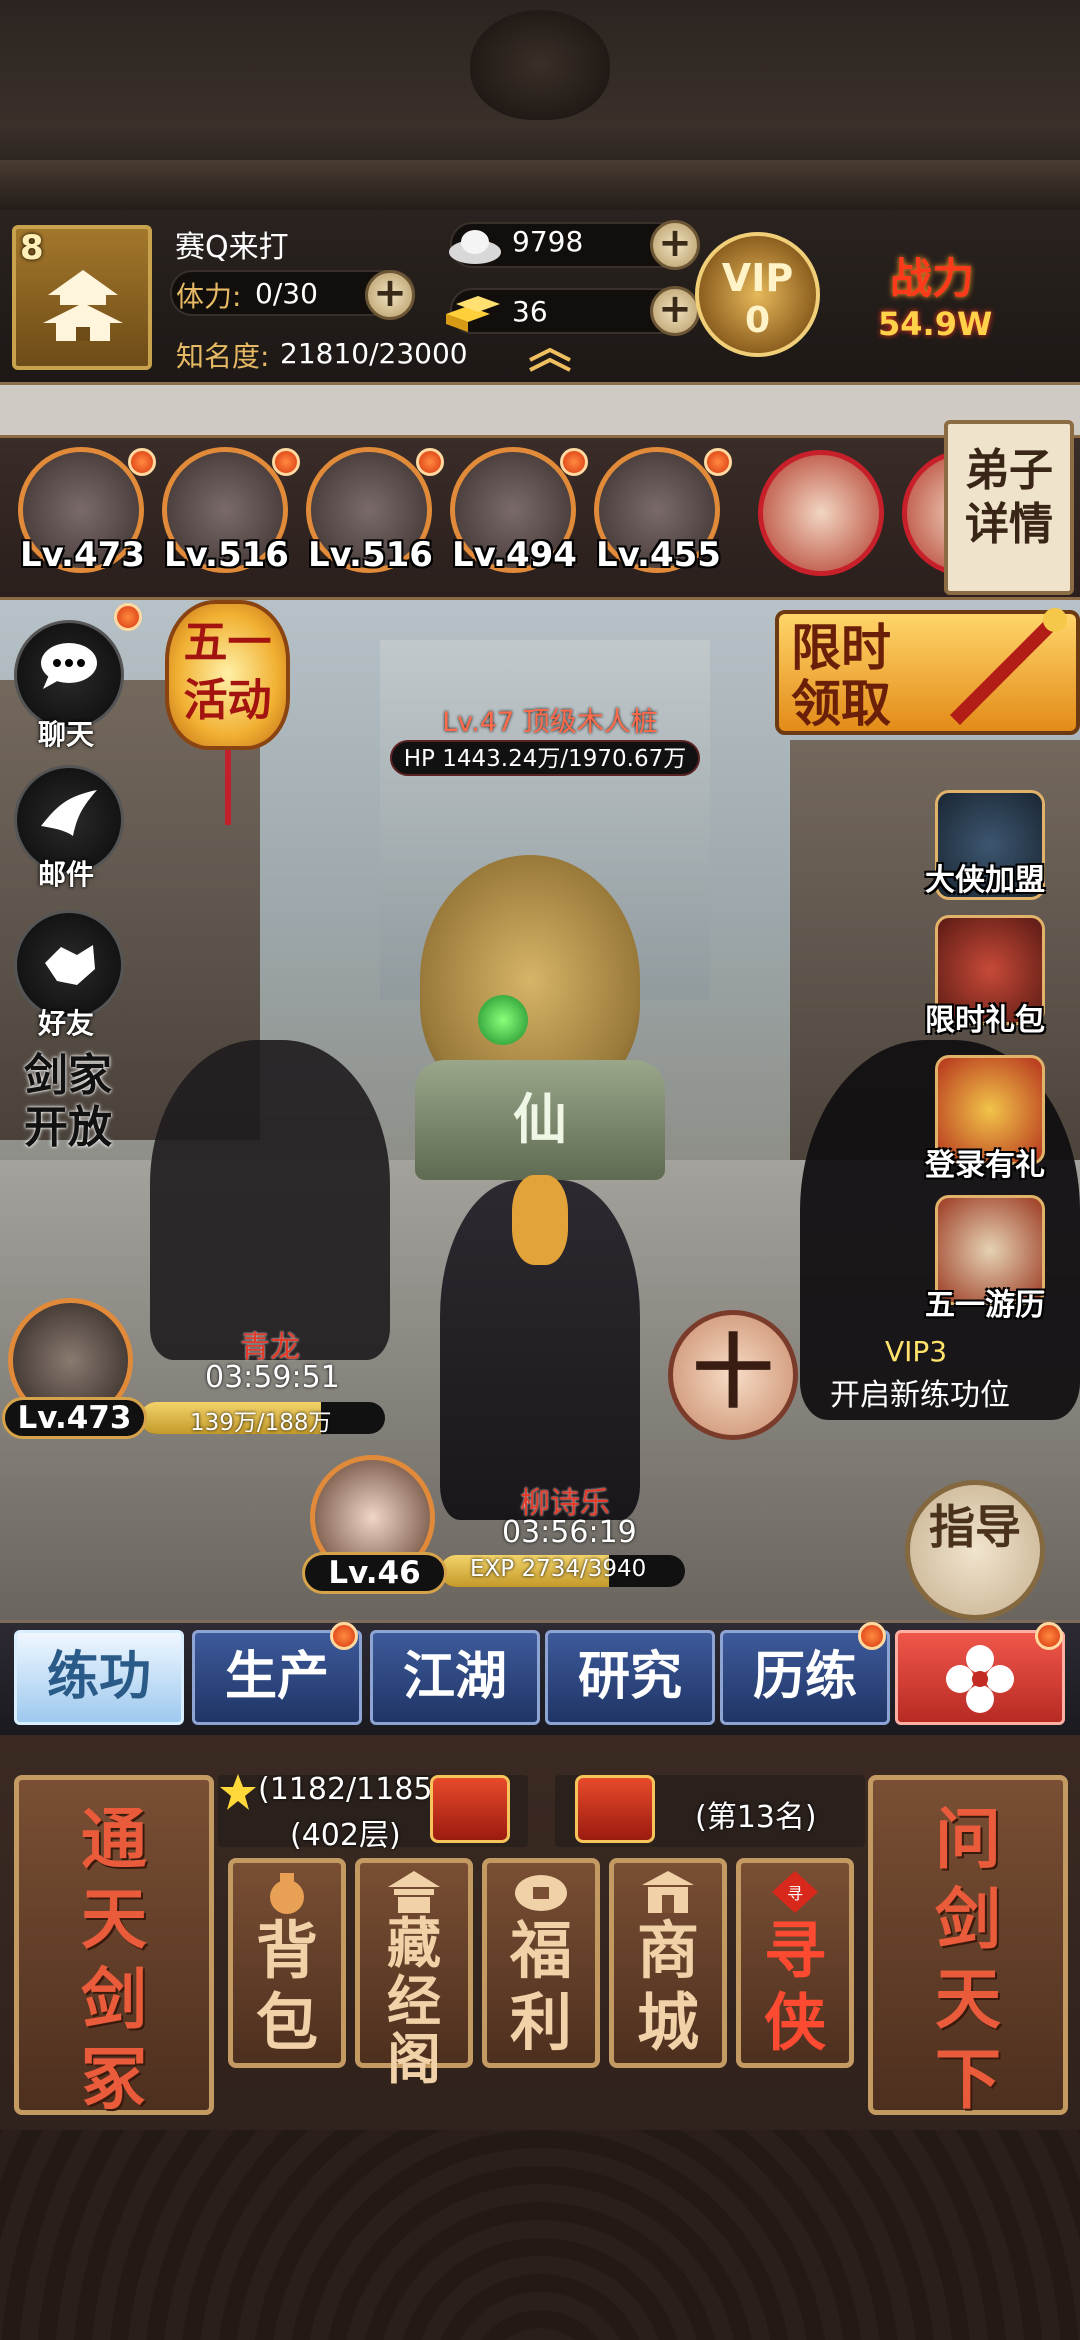 This screenshot has height=2340, width=1080. What do you see at coordinates (374, 1573) in the screenshot?
I see `liushile-level: Lv.46` at bounding box center [374, 1573].